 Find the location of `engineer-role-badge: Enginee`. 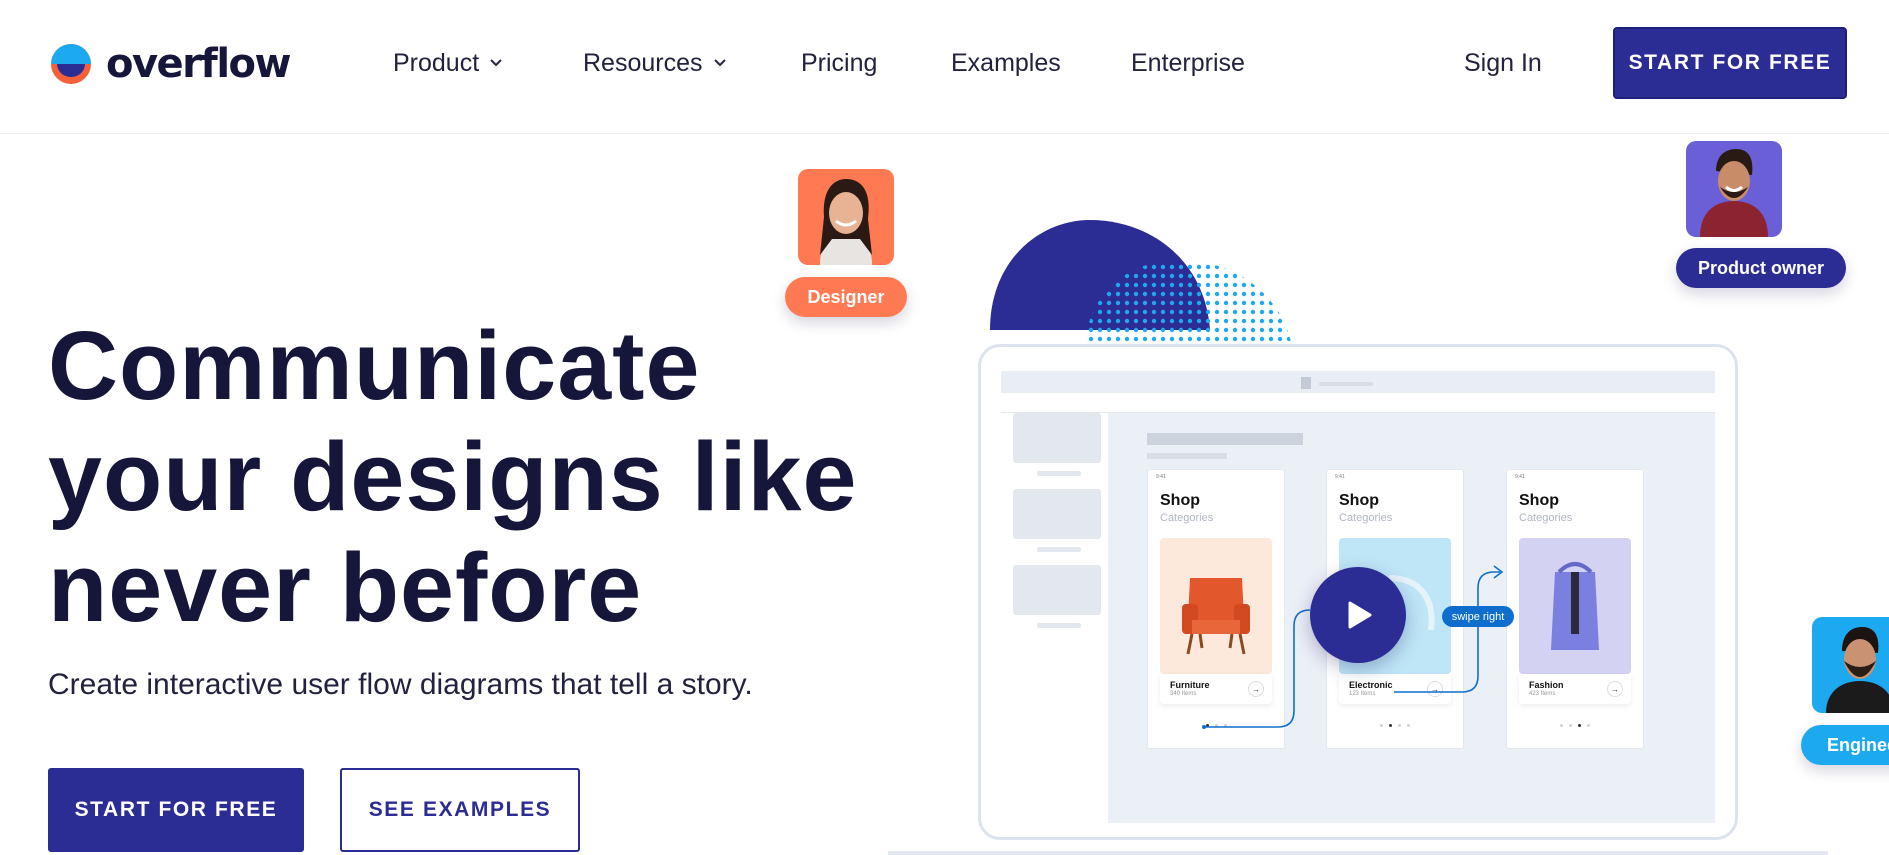

engineer-role-badge: Enginee is located at coordinates (1845, 745).